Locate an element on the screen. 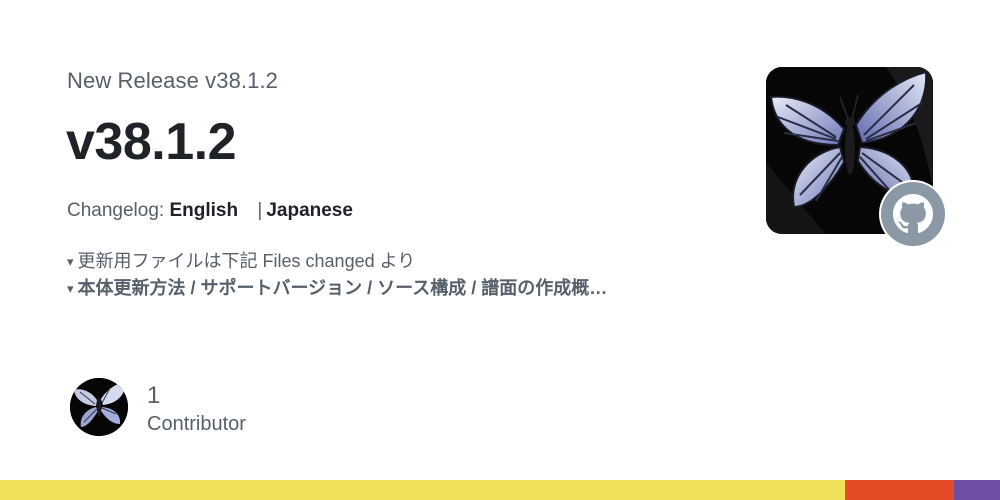  description-text-1: 更新用ファイルは下記 Files changed より is located at coordinates (246, 261).